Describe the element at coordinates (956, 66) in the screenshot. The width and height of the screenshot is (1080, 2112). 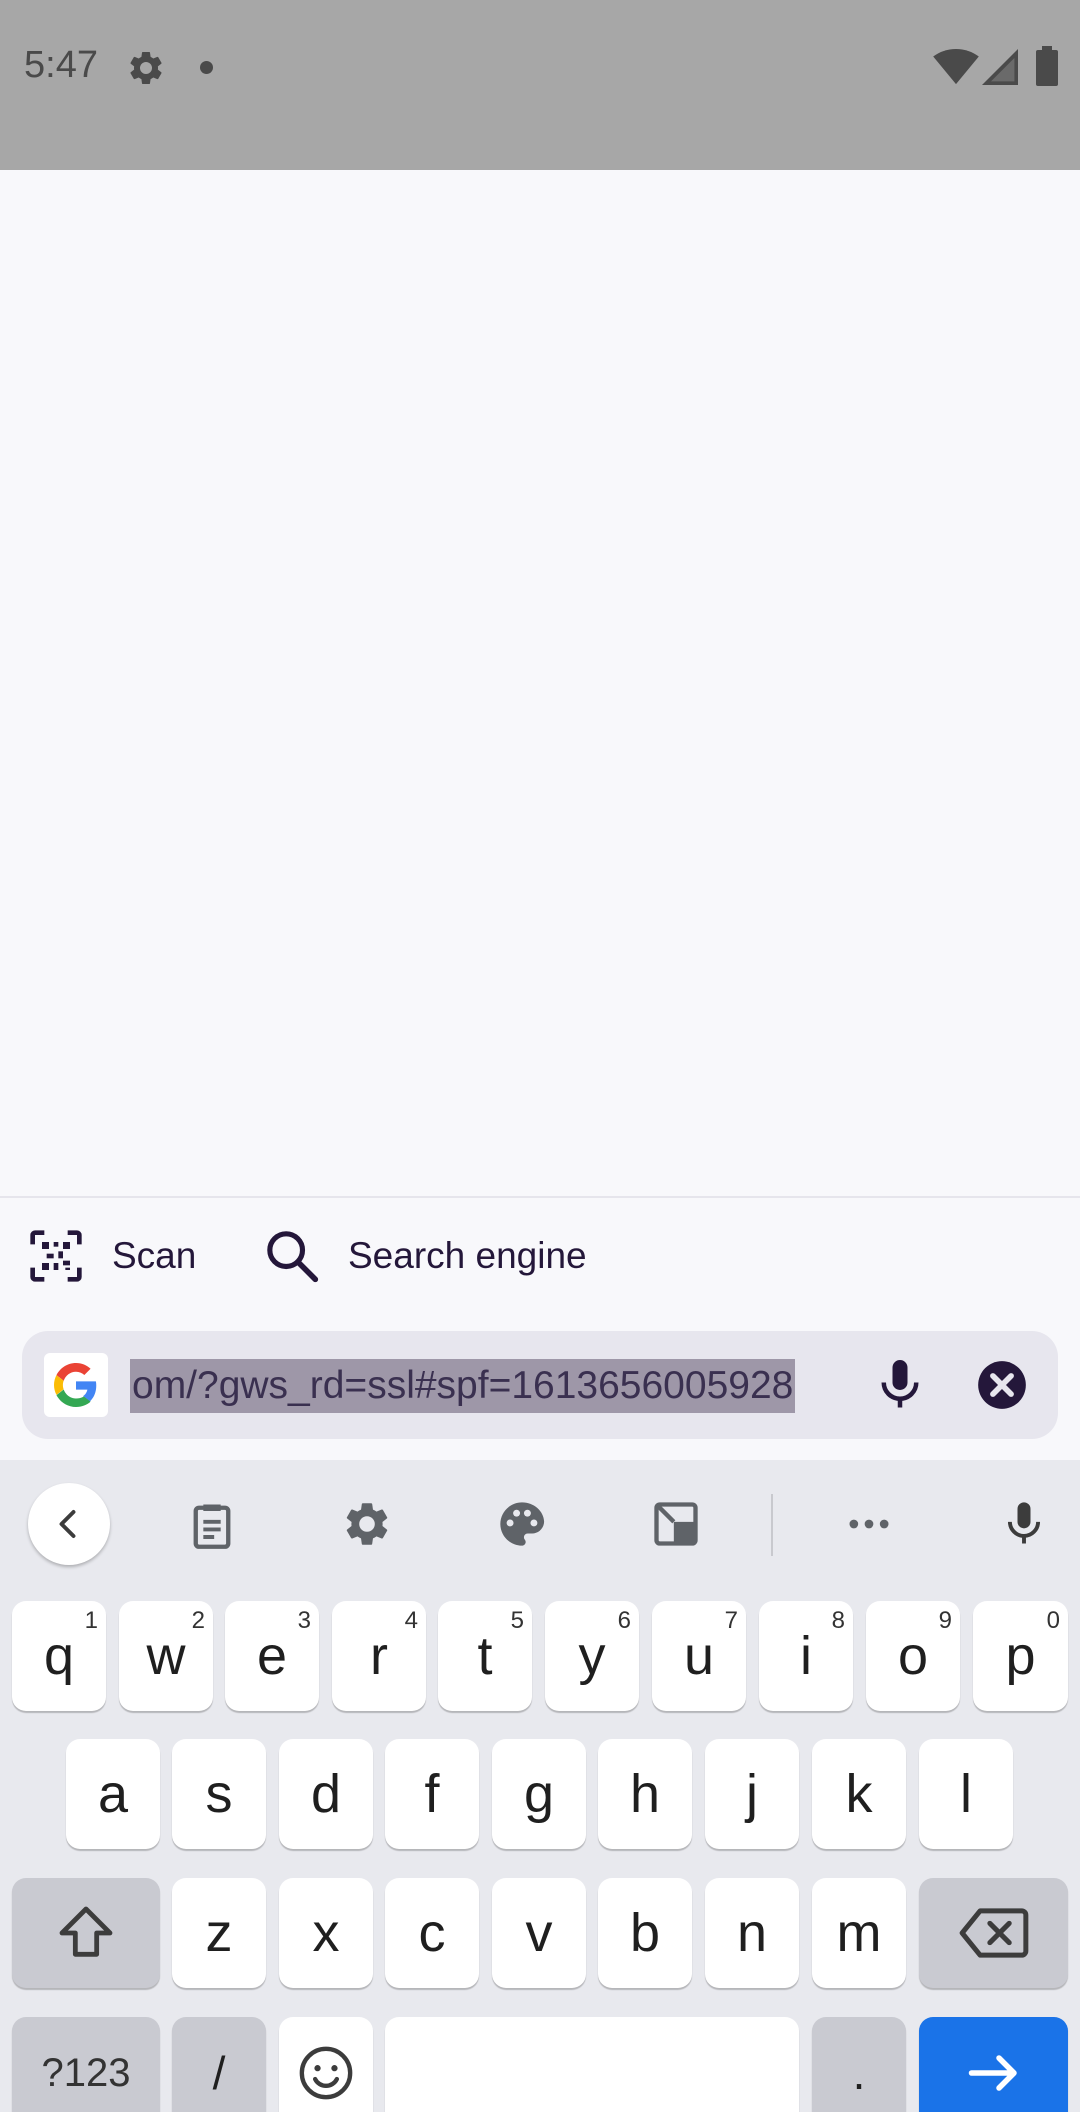
I see `wifi-icon` at that location.